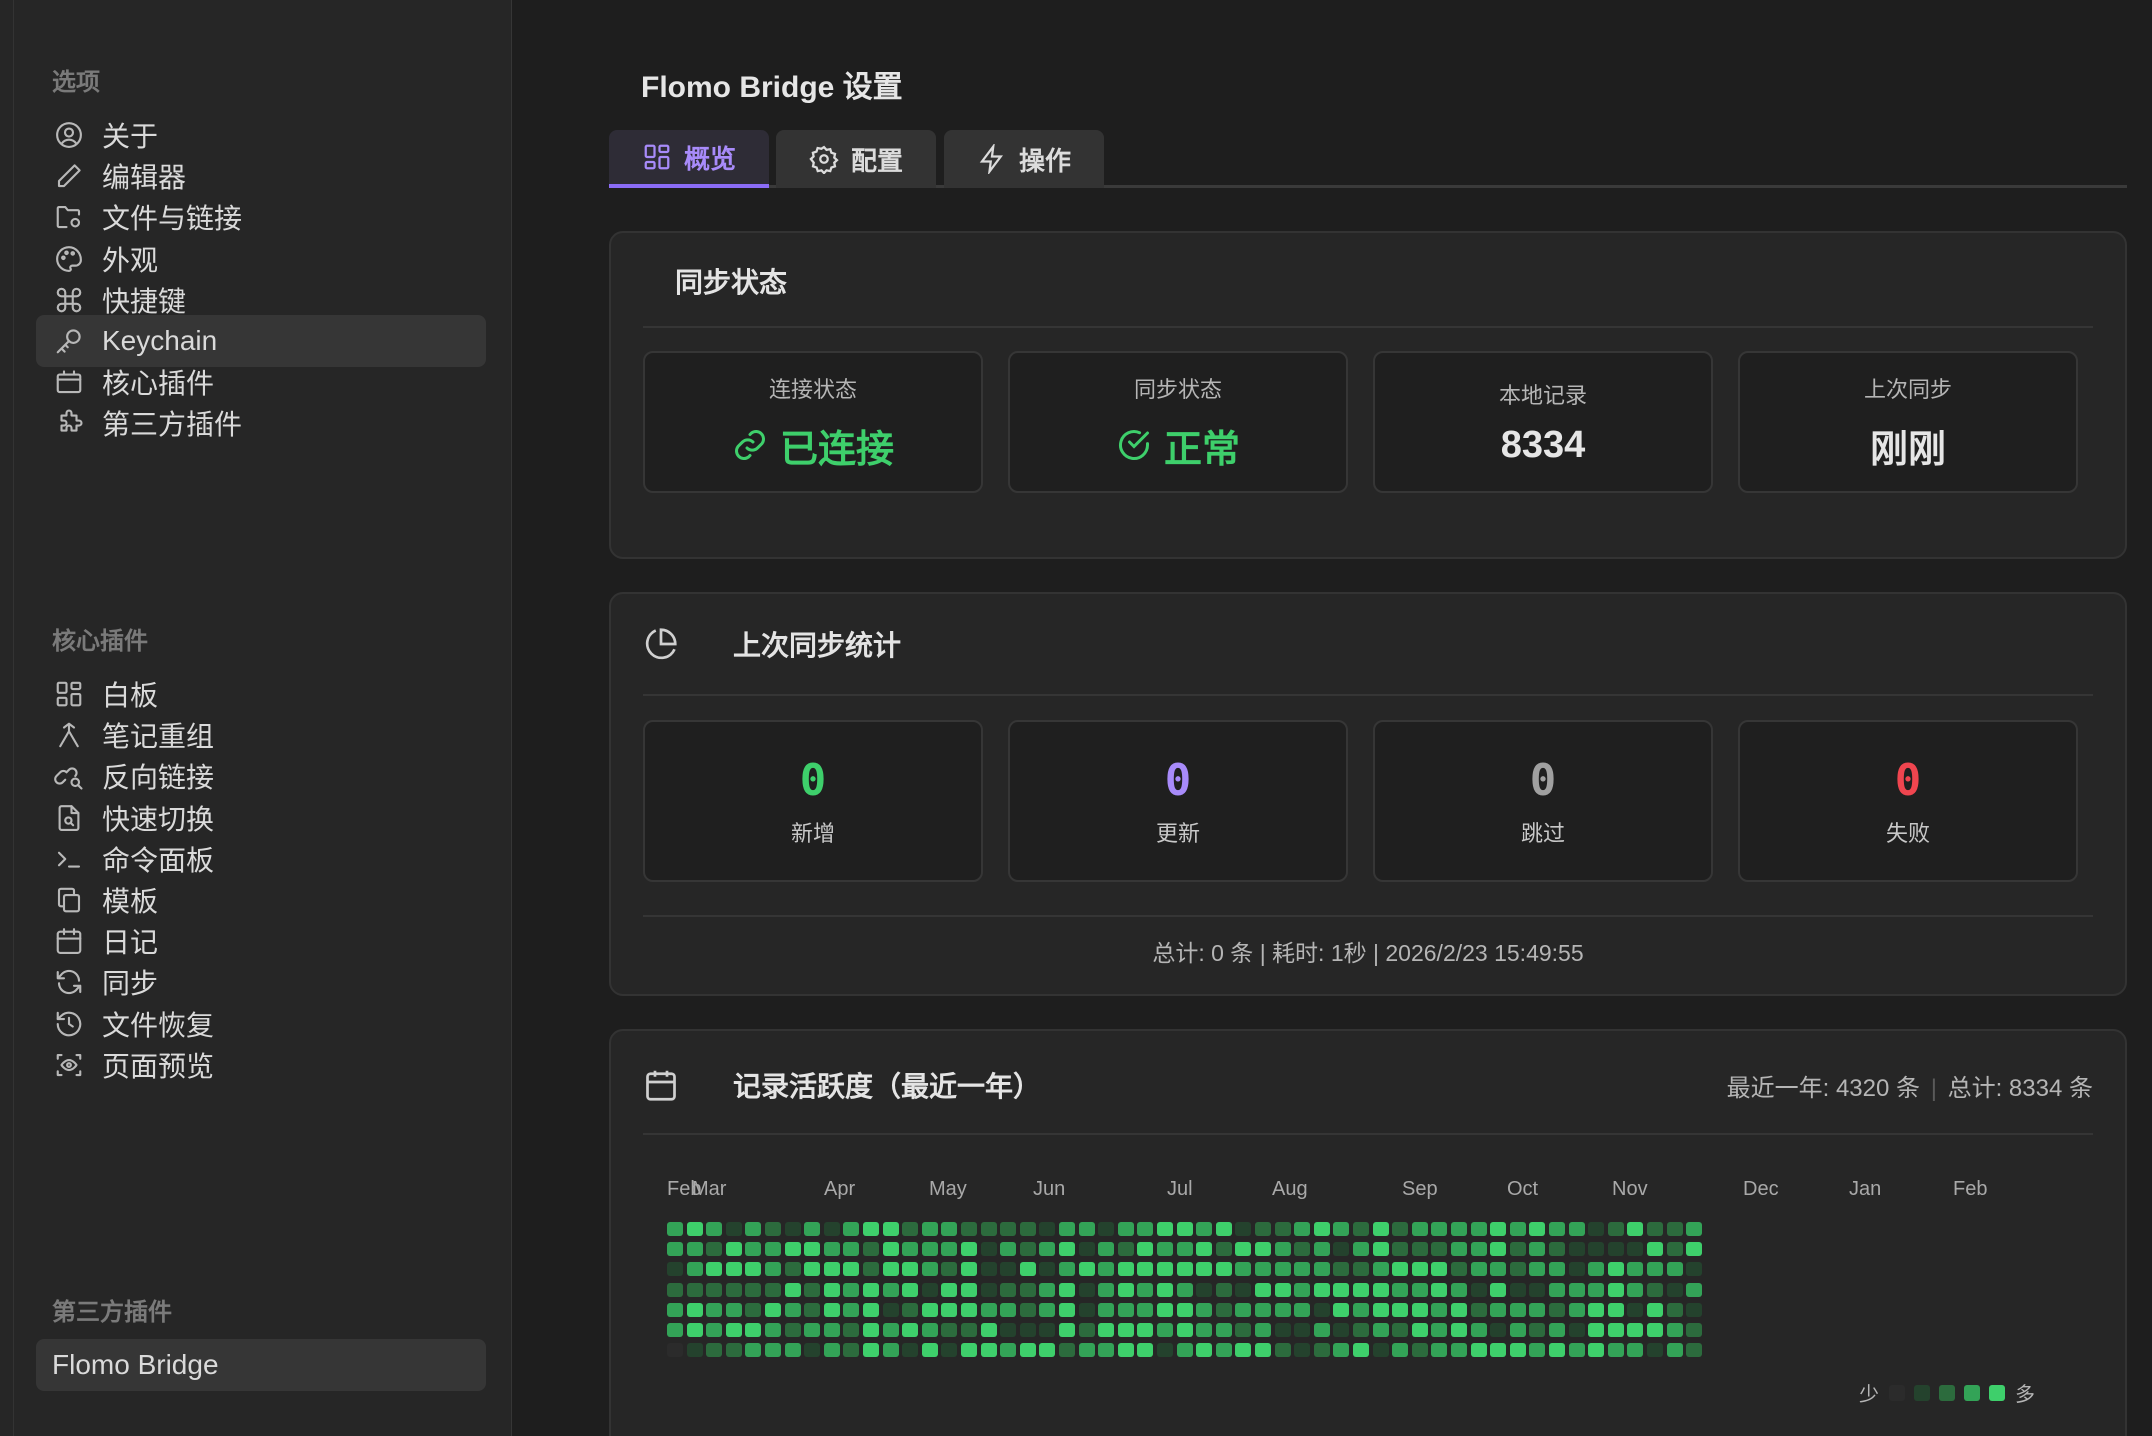 The height and width of the screenshot is (1436, 2152). What do you see at coordinates (69, 259) in the screenshot?
I see `palette-icon` at bounding box center [69, 259].